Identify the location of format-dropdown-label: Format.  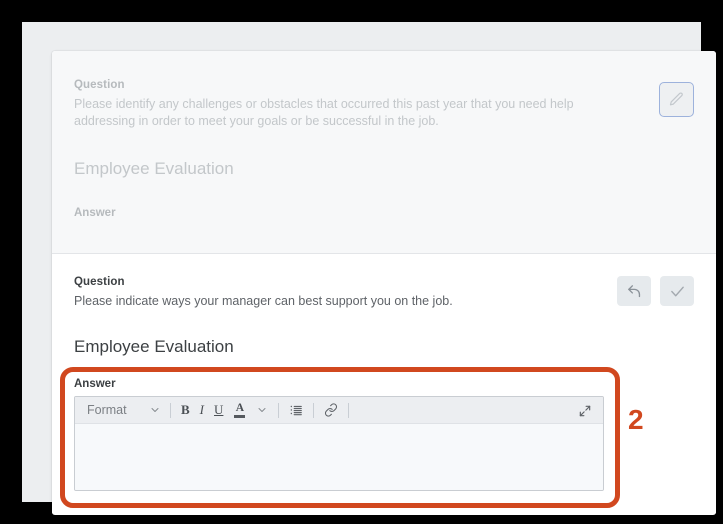
(107, 410).